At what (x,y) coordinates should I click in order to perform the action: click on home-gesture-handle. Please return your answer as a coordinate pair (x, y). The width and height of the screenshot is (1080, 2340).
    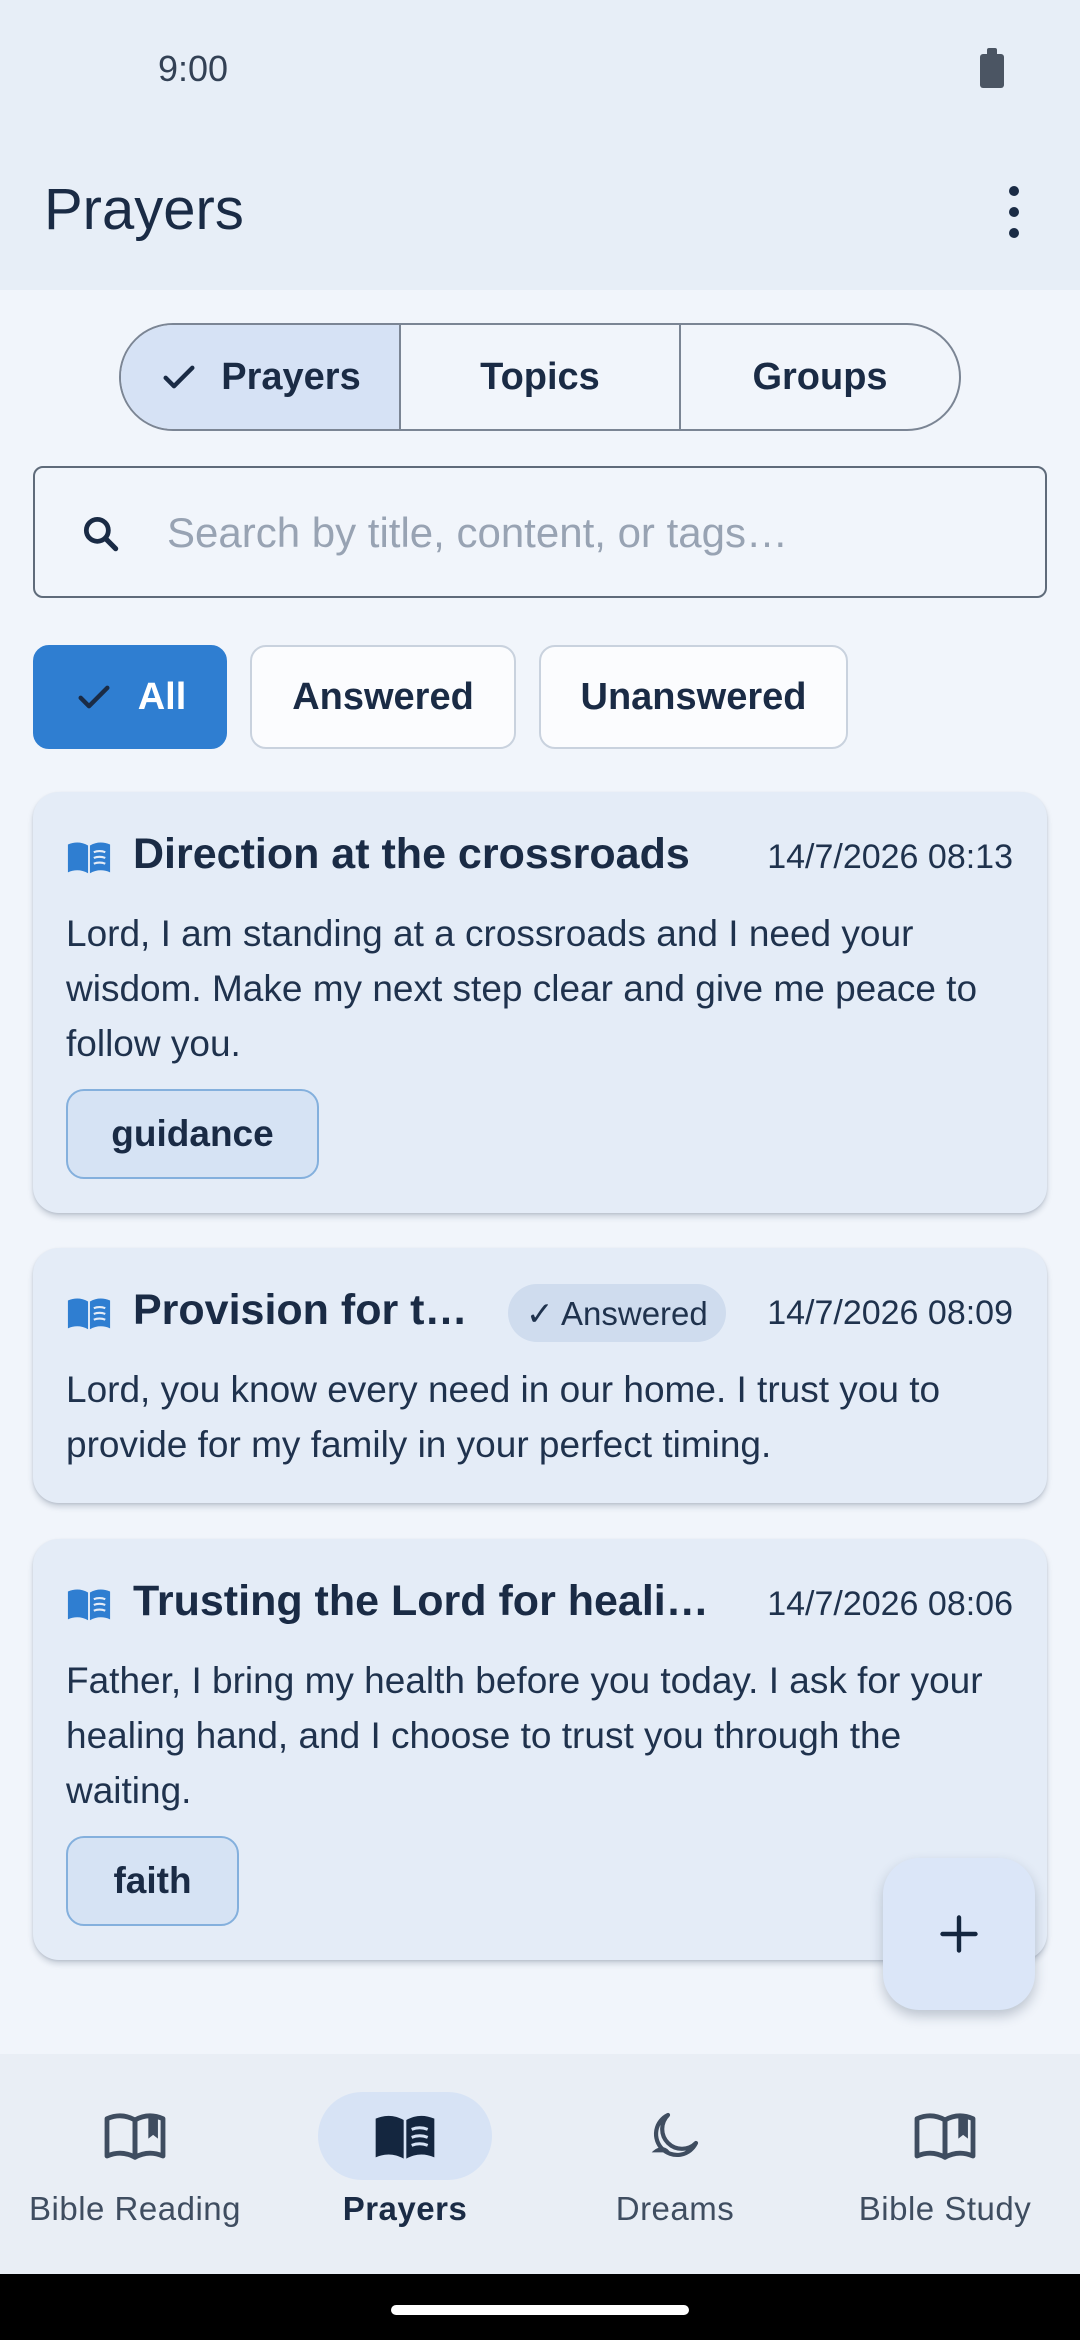
    Looking at the image, I should click on (540, 2310).